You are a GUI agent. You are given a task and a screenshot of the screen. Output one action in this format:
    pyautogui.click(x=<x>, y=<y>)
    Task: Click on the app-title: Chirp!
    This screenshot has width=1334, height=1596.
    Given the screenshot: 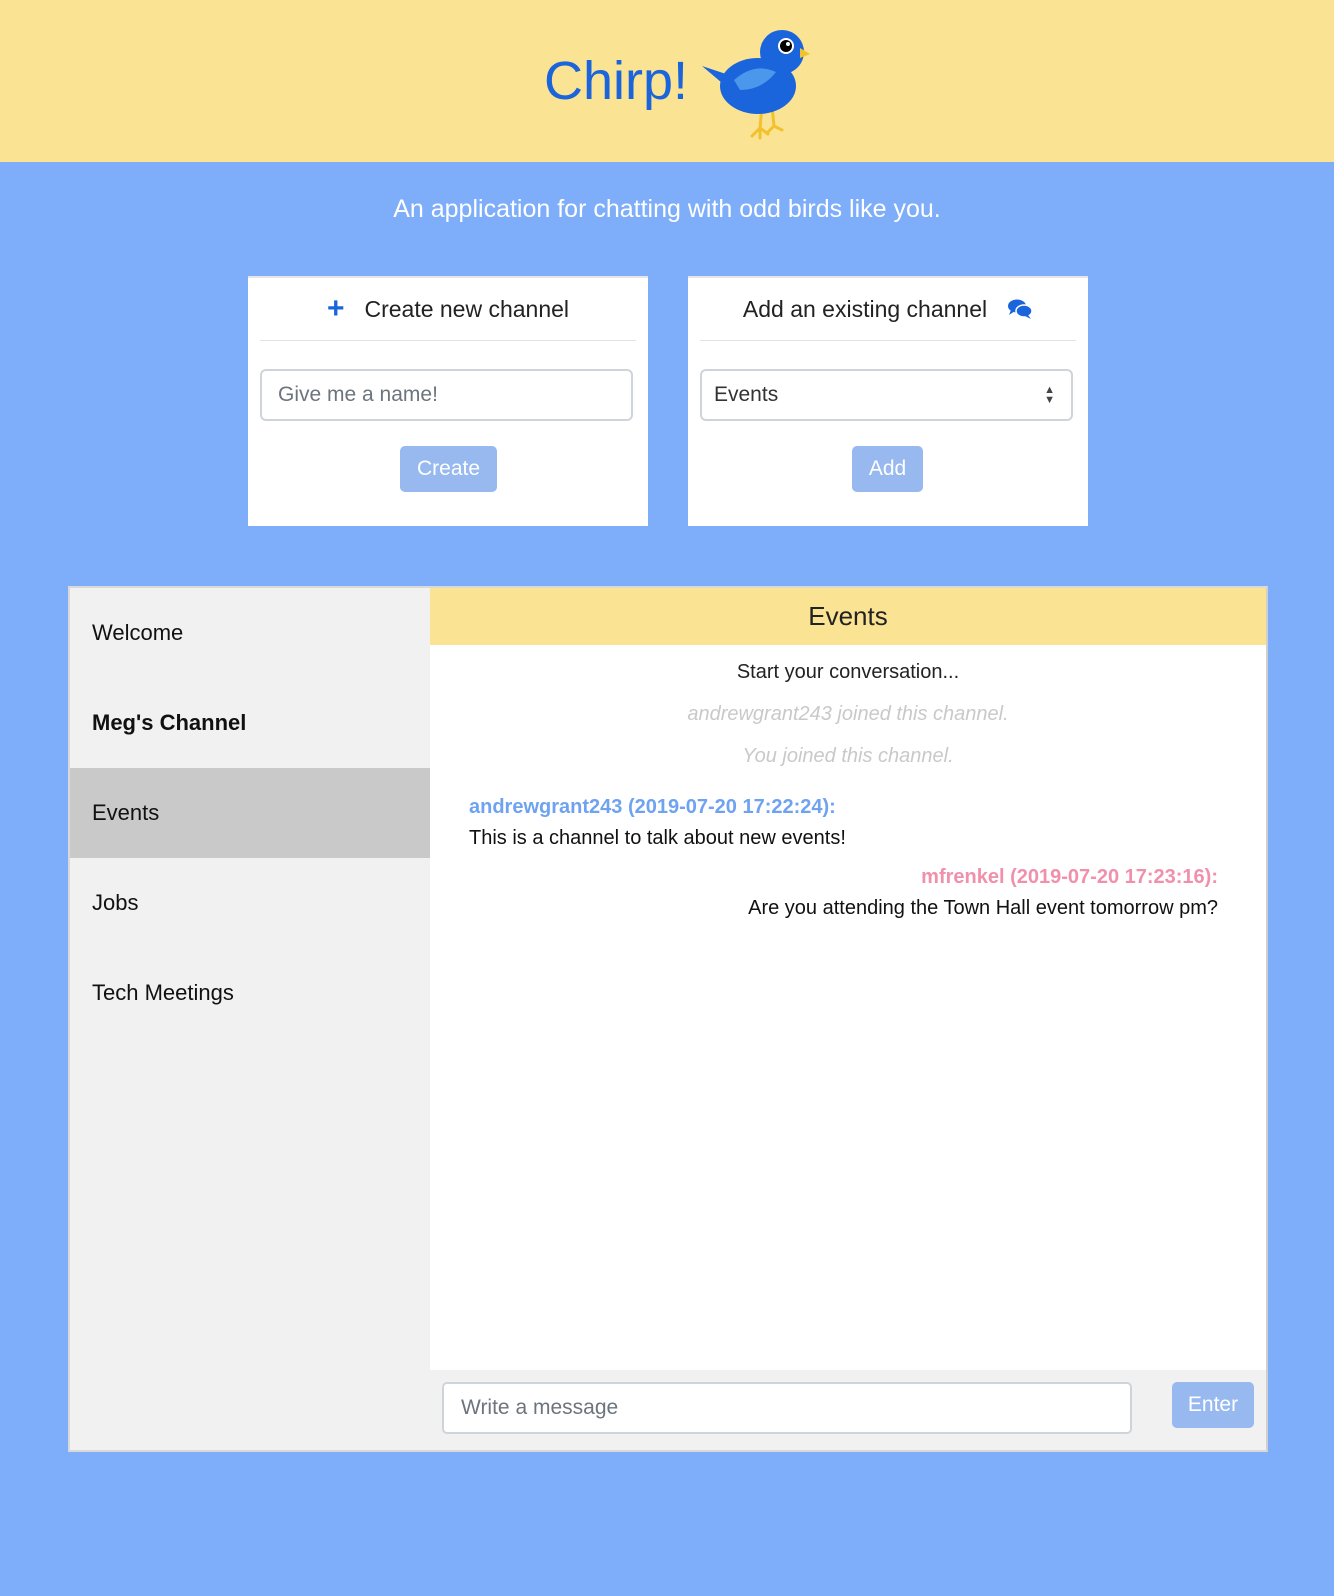 What is the action you would take?
    pyautogui.click(x=616, y=81)
    